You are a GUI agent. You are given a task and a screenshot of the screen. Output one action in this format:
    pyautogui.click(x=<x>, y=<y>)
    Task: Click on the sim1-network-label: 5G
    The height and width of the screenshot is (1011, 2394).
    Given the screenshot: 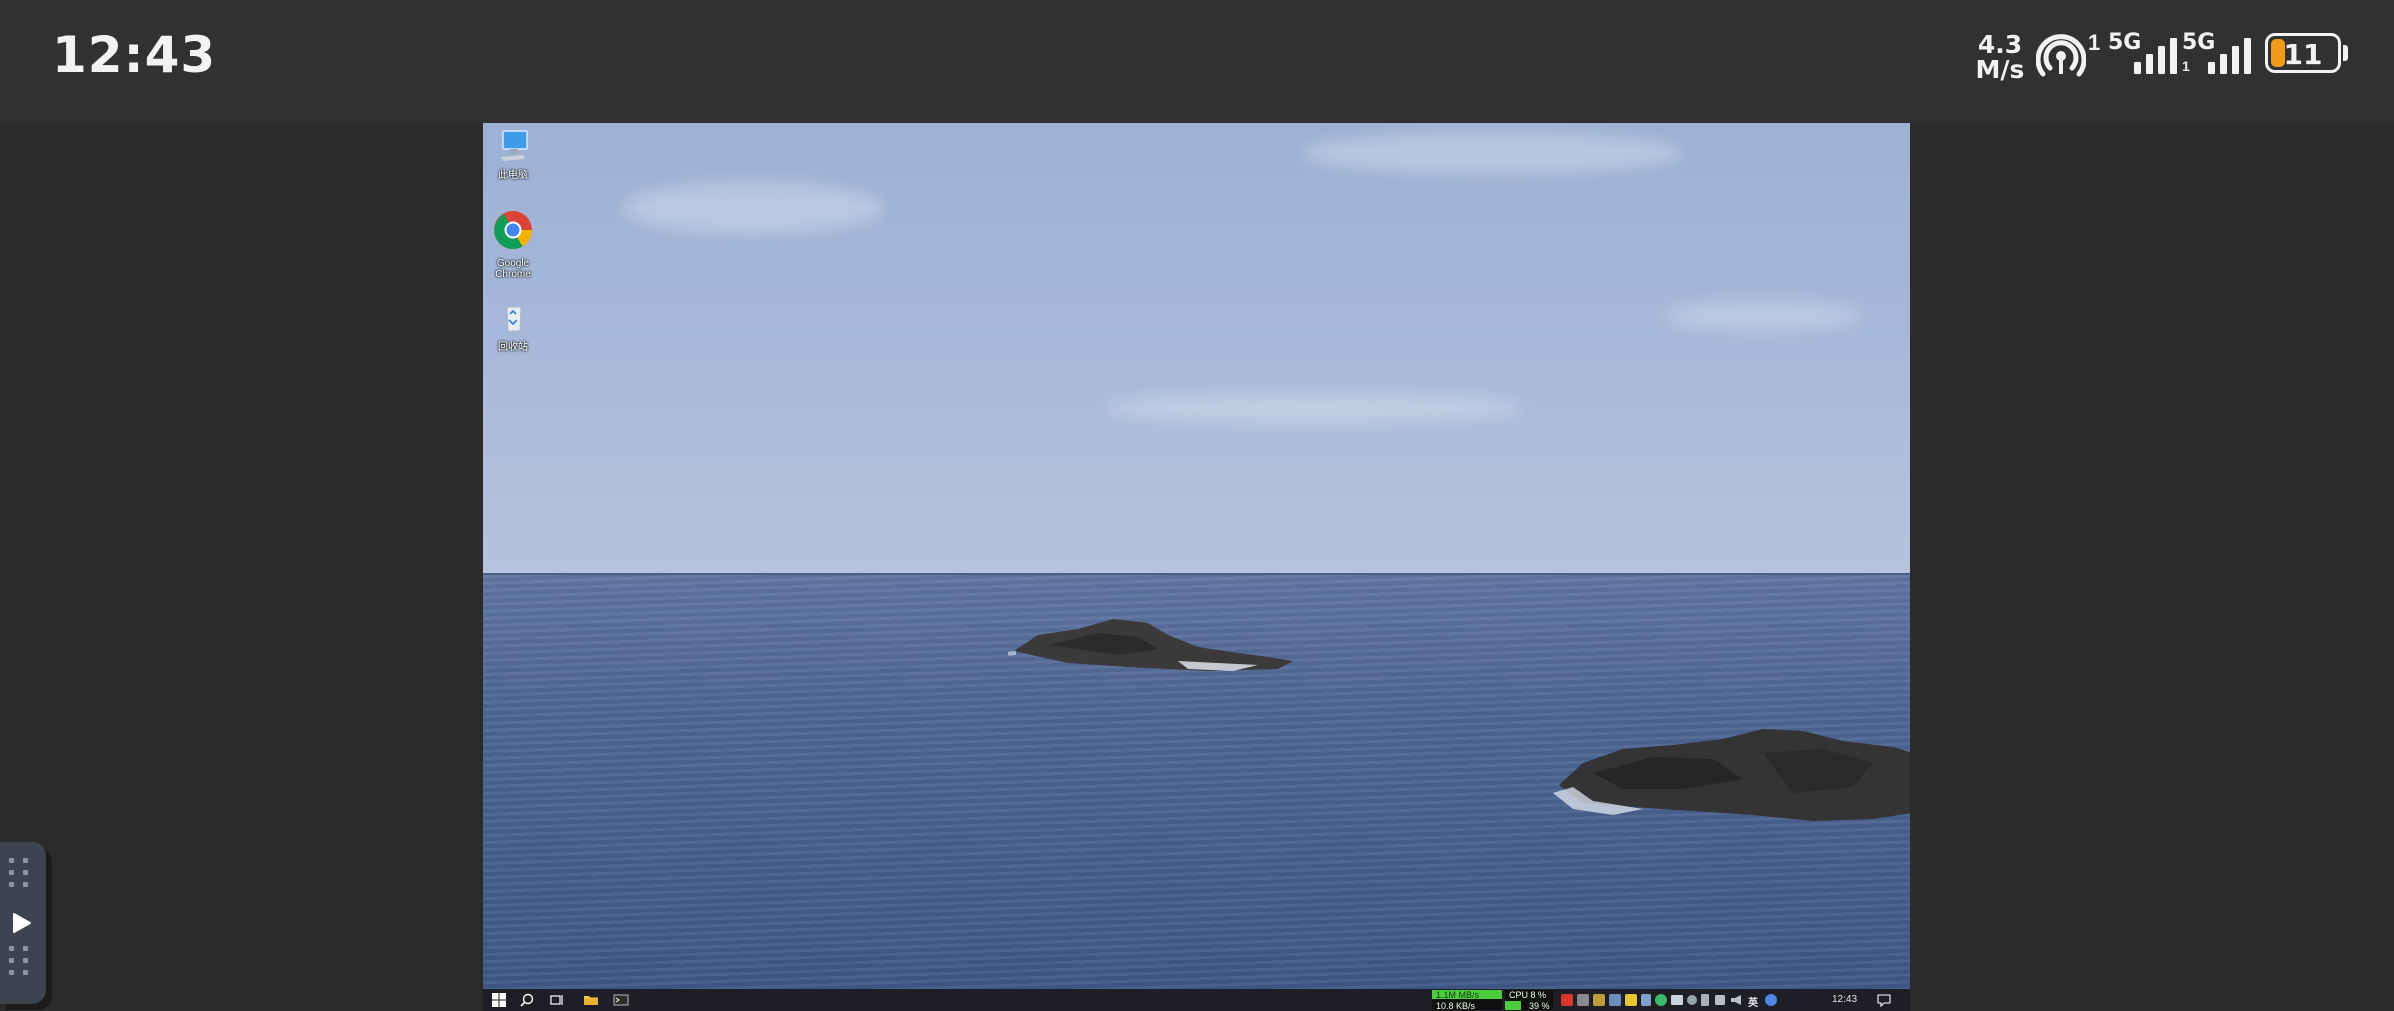 What is the action you would take?
    pyautogui.click(x=2125, y=42)
    